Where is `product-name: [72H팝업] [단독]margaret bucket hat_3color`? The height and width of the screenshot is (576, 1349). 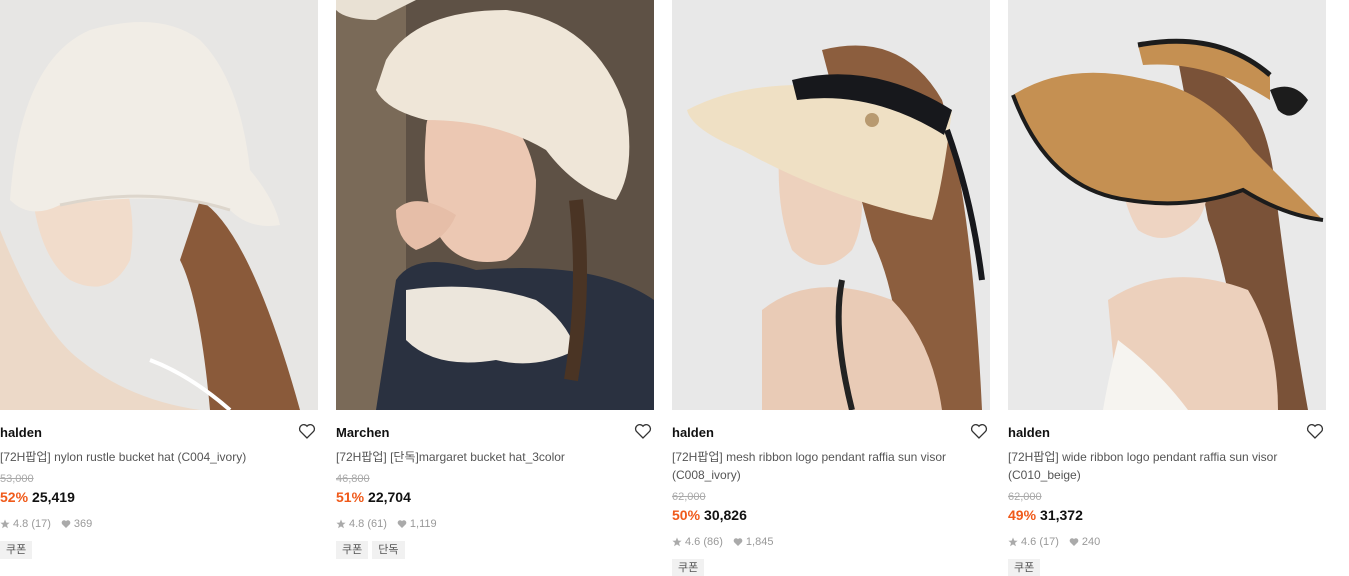 product-name: [72H팝업] [단독]margaret bucket hat_3color is located at coordinates (491, 457).